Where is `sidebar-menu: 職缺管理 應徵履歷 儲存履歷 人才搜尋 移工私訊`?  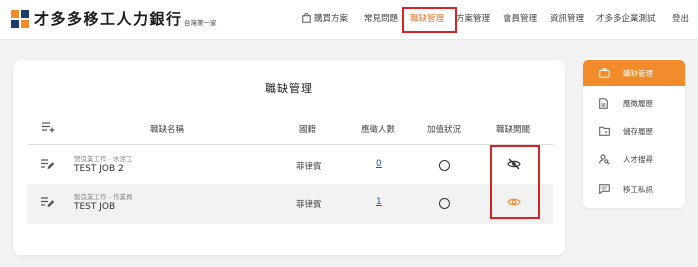
sidebar-menu: 職缺管理 應徵履歷 儲存履歷 人才搜尋 移工私訊 is located at coordinates (634, 133).